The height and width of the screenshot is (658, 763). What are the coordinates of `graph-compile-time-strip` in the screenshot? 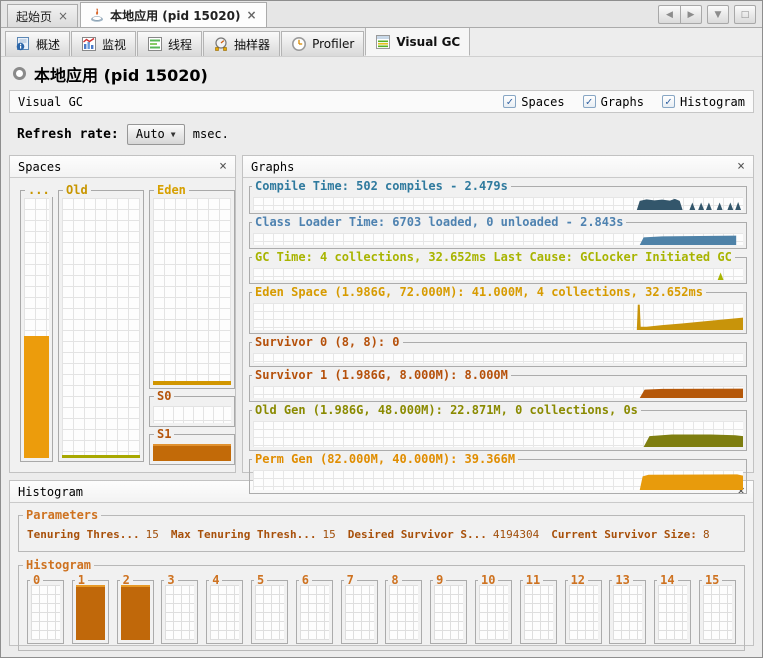 It's located at (498, 203).